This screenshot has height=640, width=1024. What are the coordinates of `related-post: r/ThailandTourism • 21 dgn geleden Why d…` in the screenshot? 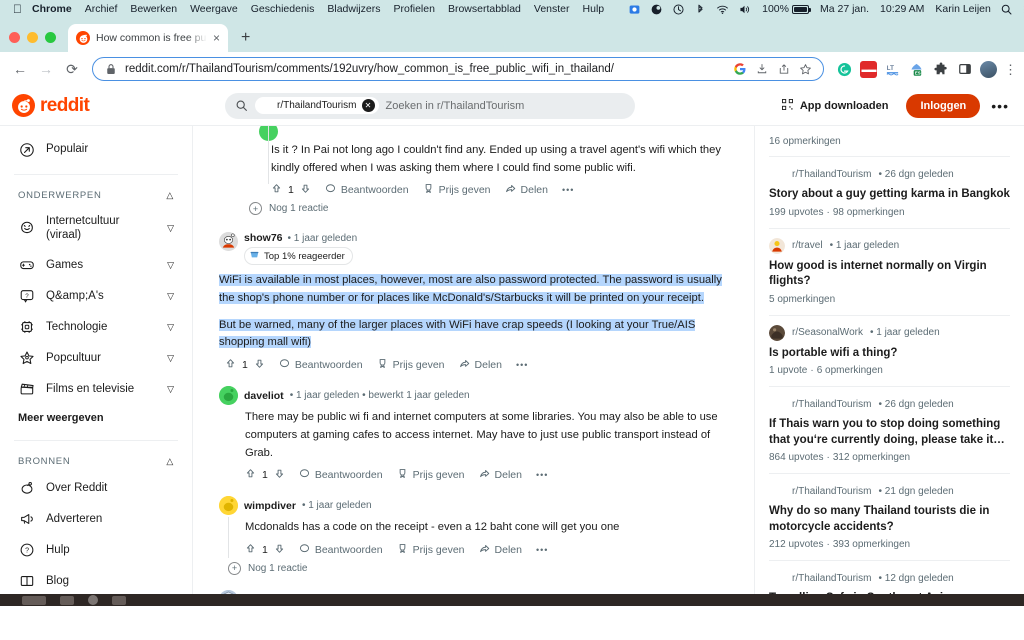 It's located at (889, 516).